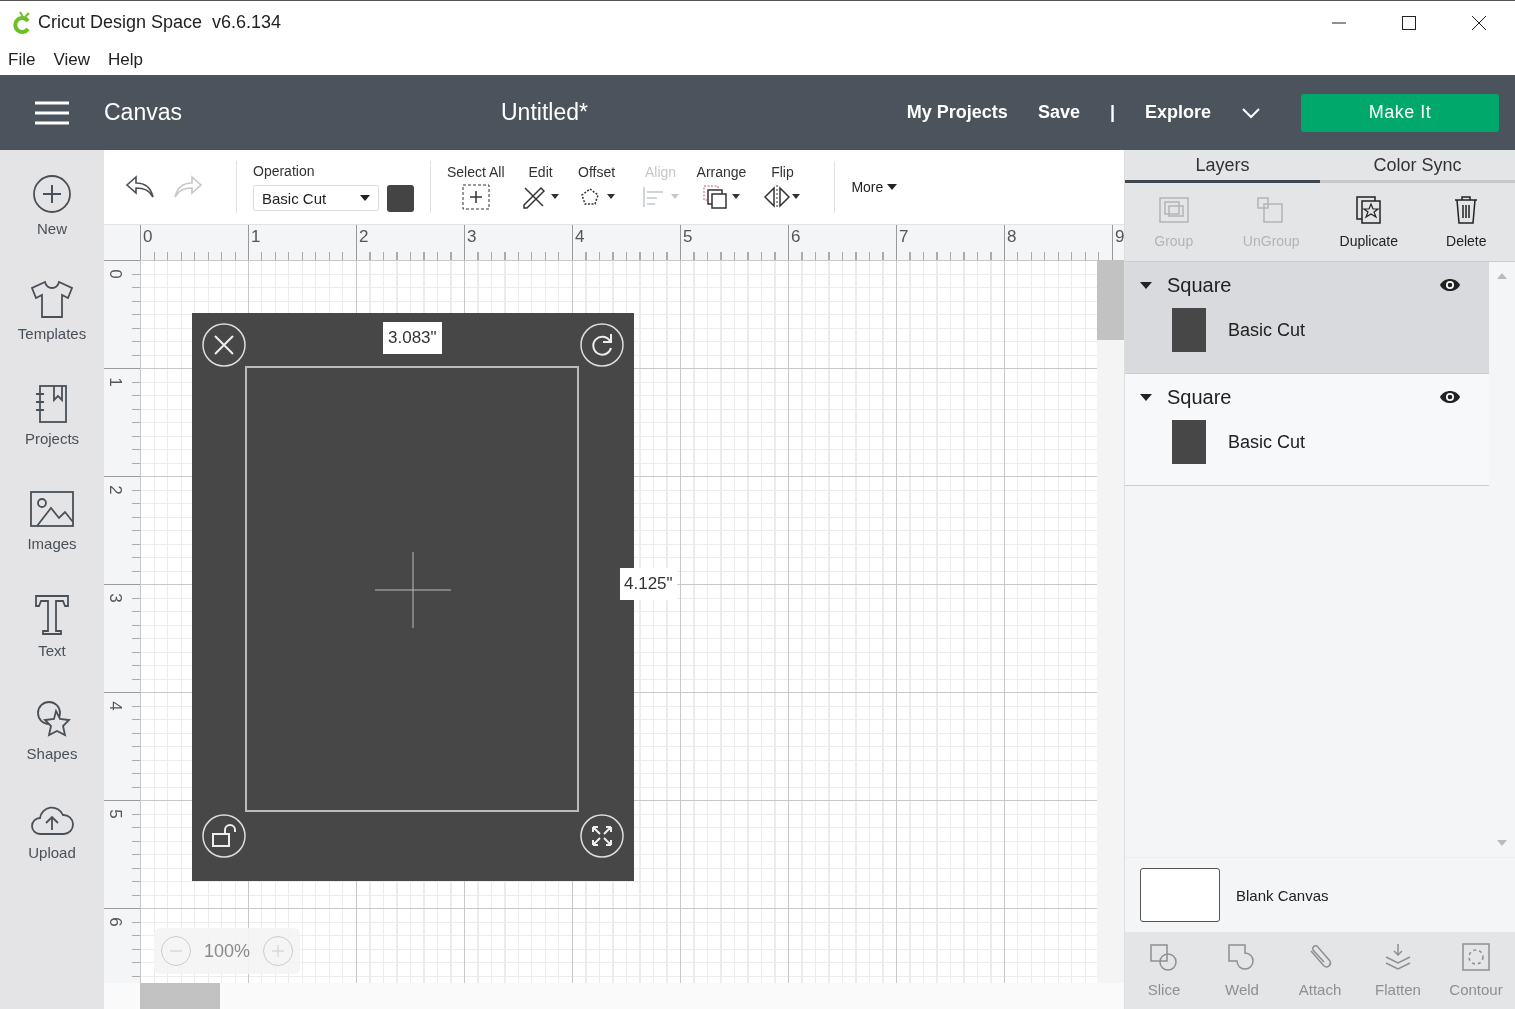  Describe the element at coordinates (1307, 318) in the screenshot. I see `layer-group: Square Basic Cut` at that location.